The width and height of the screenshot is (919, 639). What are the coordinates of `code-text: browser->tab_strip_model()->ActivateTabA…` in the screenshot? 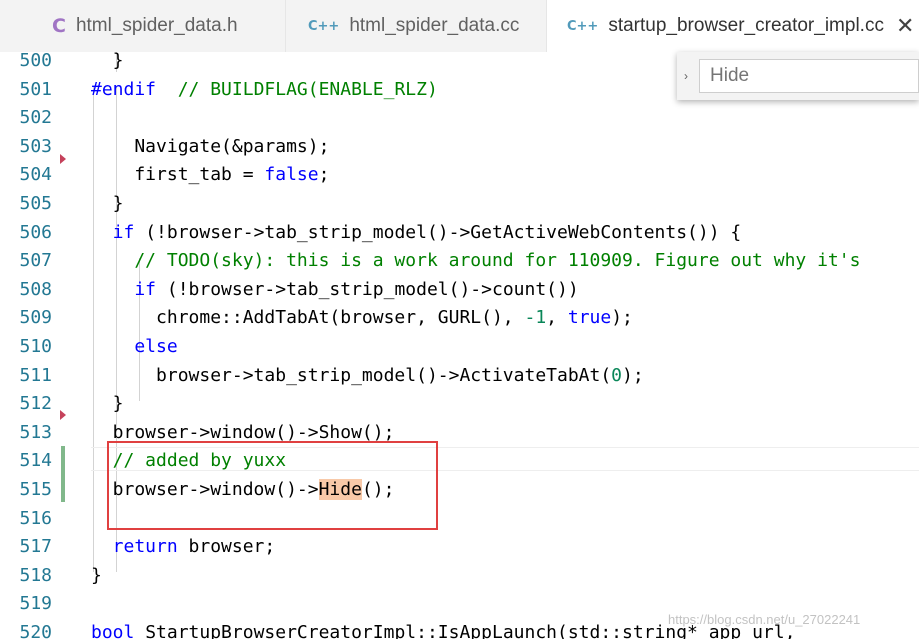 It's located at (367, 375).